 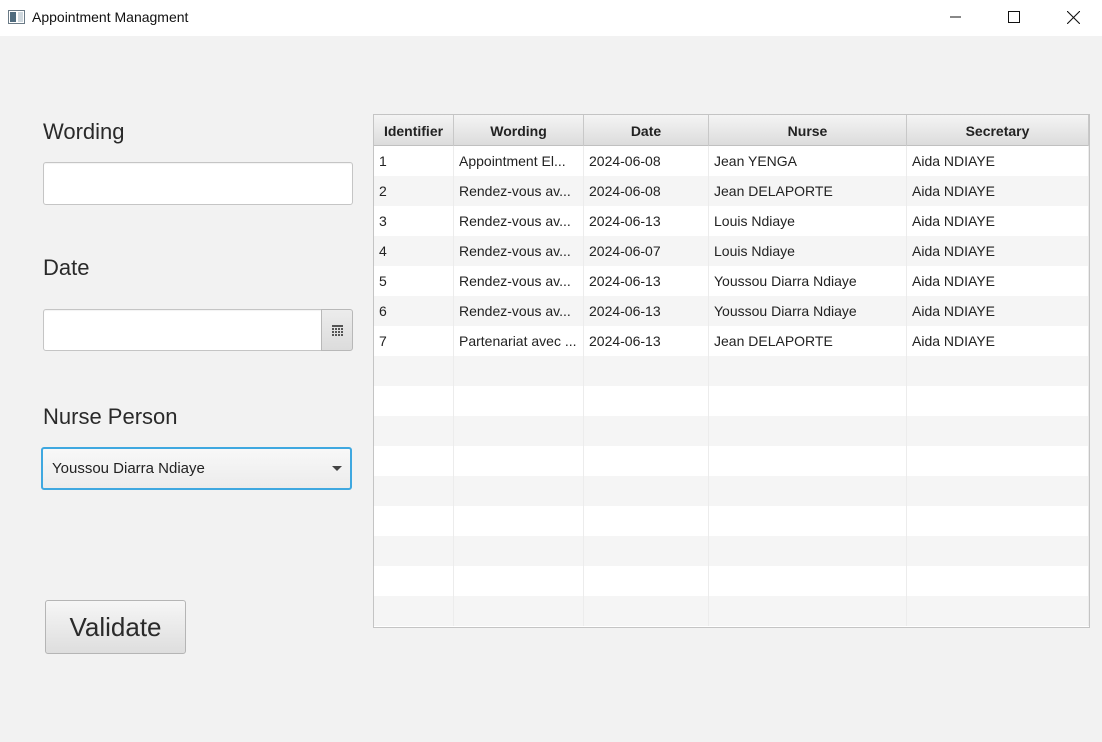 I want to click on date-label: Date, so click(x=66, y=267).